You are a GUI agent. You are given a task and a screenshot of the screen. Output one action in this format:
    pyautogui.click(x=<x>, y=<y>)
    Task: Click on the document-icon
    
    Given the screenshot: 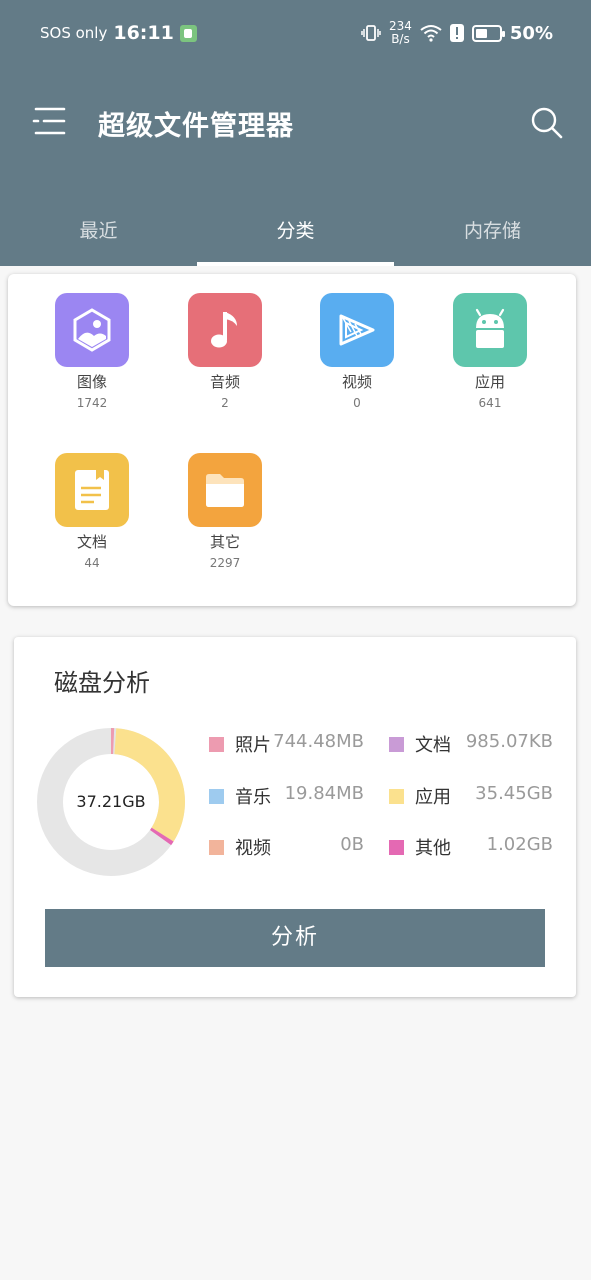 What is the action you would take?
    pyautogui.click(x=92, y=490)
    